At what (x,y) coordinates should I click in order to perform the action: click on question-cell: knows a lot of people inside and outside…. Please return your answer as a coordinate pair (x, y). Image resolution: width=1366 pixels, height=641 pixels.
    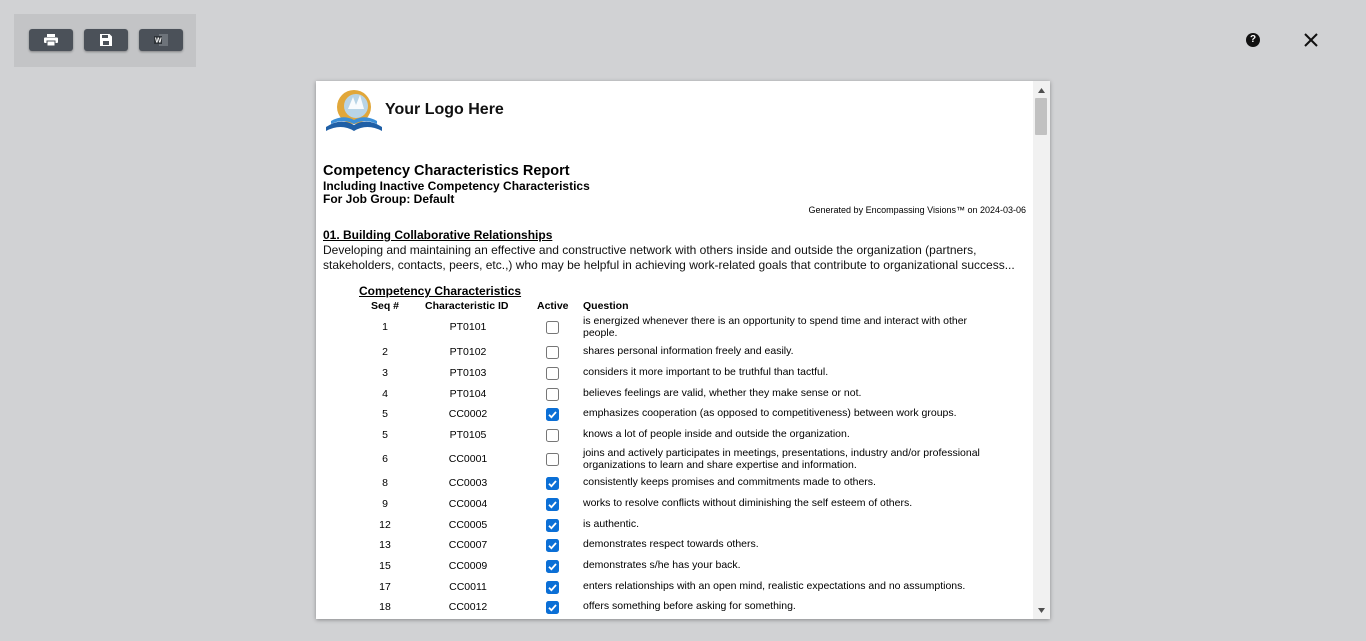
    Looking at the image, I should click on (716, 434).